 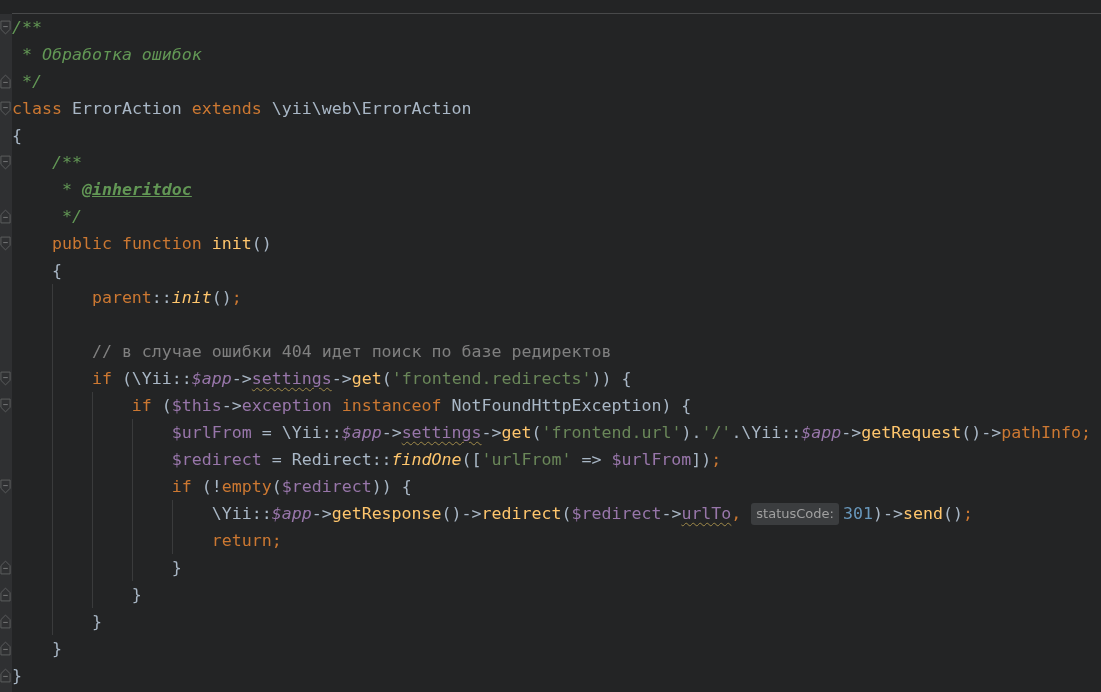 I want to click on code-line: $redirect = Redirect::findOne(['urlFrom' => $urlFrom]);, so click(x=446, y=460).